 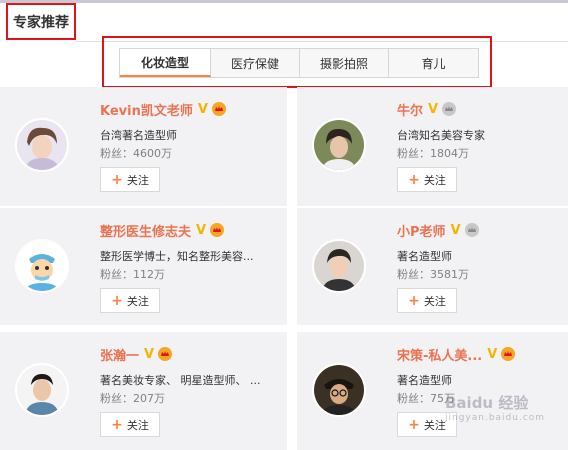 I want to click on tab-photography: 摄影拍照, so click(x=344, y=63).